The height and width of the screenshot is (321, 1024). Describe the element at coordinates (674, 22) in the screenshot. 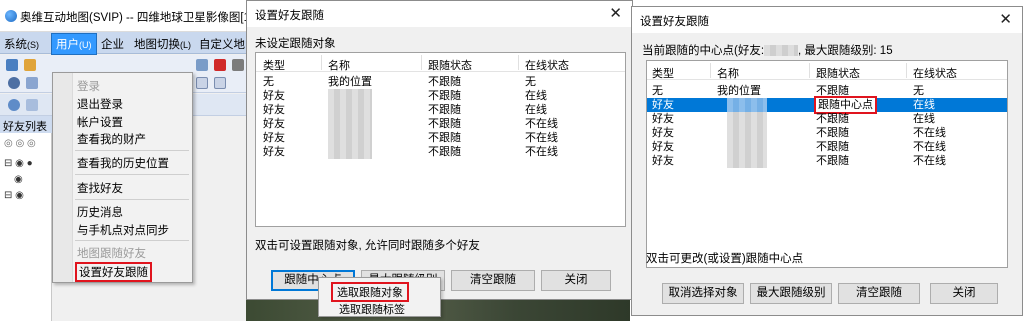

I see `dialog-title: 设置好友跟随` at that location.